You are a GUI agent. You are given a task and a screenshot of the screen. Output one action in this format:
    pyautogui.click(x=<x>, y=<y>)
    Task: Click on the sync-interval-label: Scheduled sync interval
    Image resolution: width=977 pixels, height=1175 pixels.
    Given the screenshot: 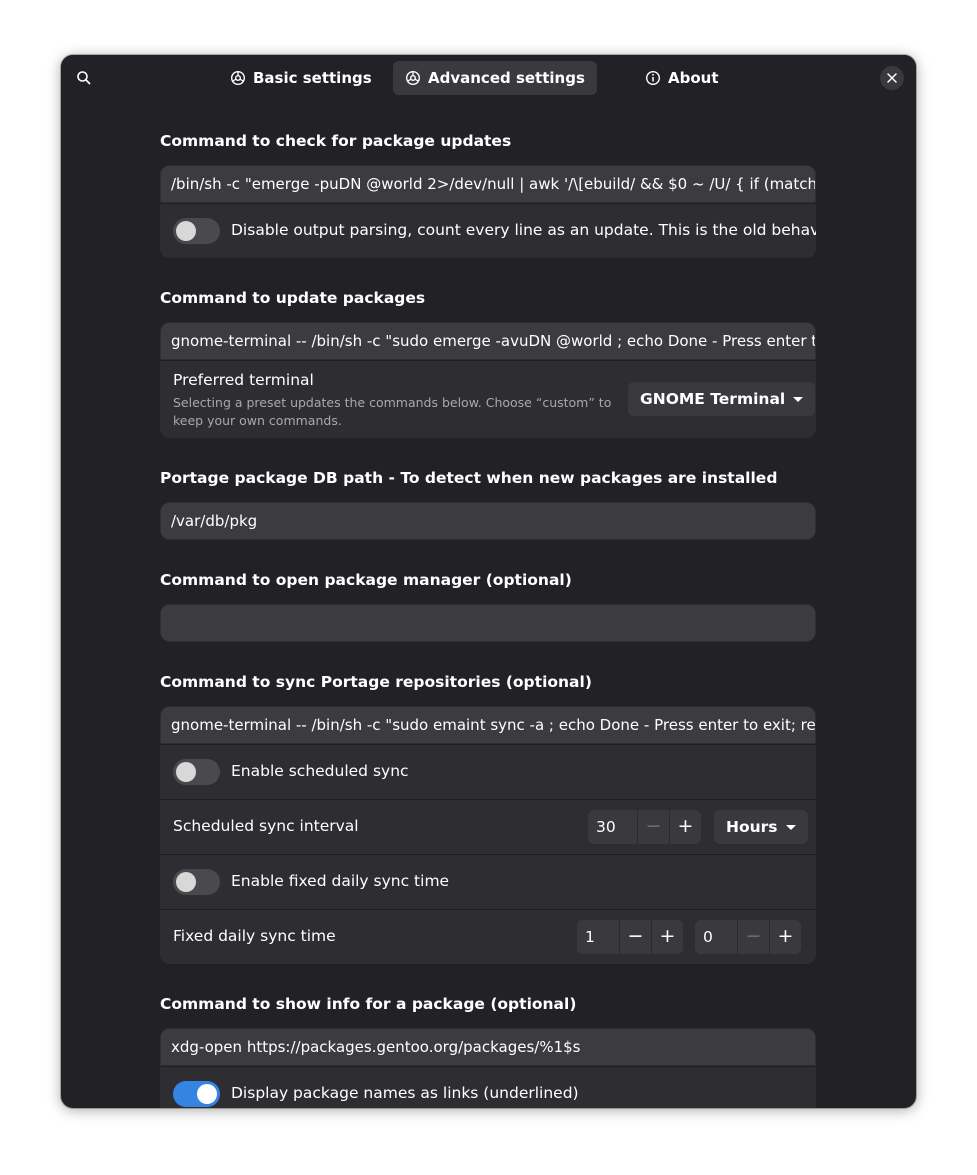 What is the action you would take?
    pyautogui.click(x=266, y=826)
    